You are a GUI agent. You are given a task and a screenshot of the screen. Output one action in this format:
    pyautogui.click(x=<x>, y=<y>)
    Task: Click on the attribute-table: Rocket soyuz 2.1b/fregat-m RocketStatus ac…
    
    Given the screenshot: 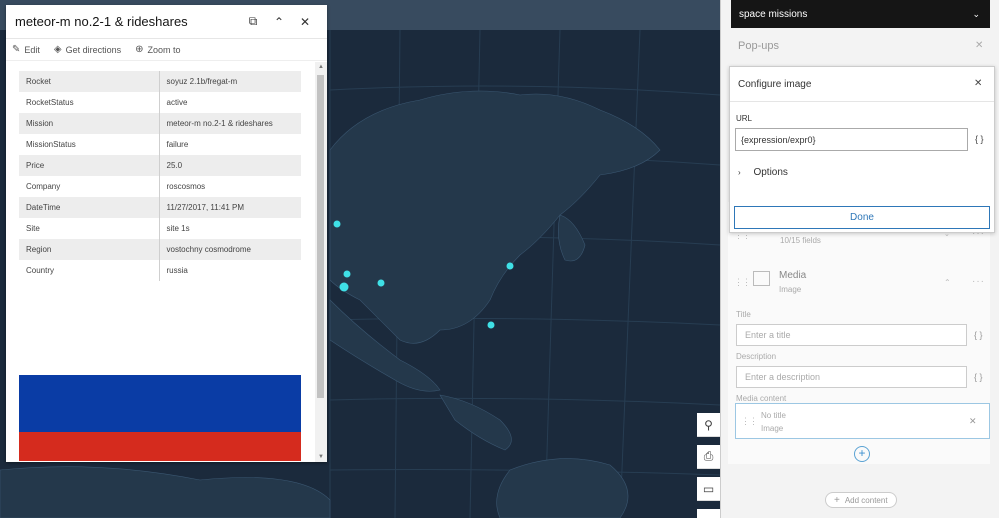 What is the action you would take?
    pyautogui.click(x=160, y=176)
    